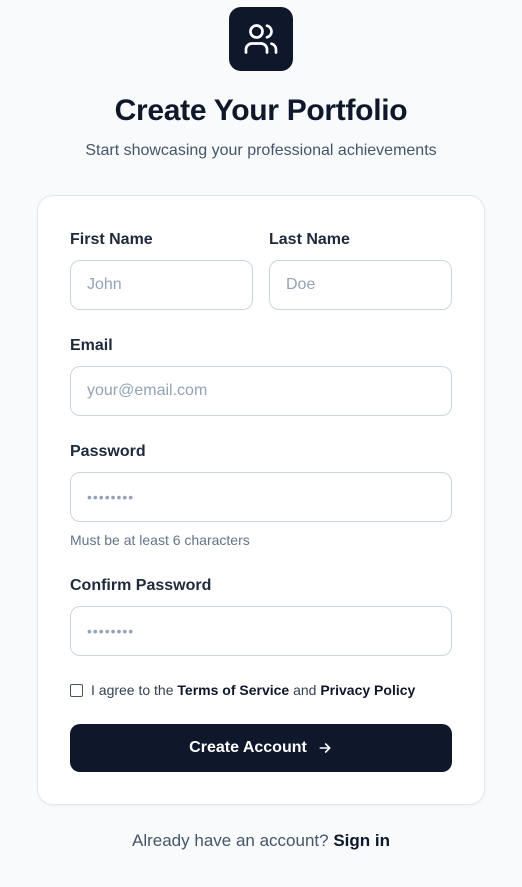 This screenshot has width=522, height=887. I want to click on last-name-label: Last Name, so click(309, 239).